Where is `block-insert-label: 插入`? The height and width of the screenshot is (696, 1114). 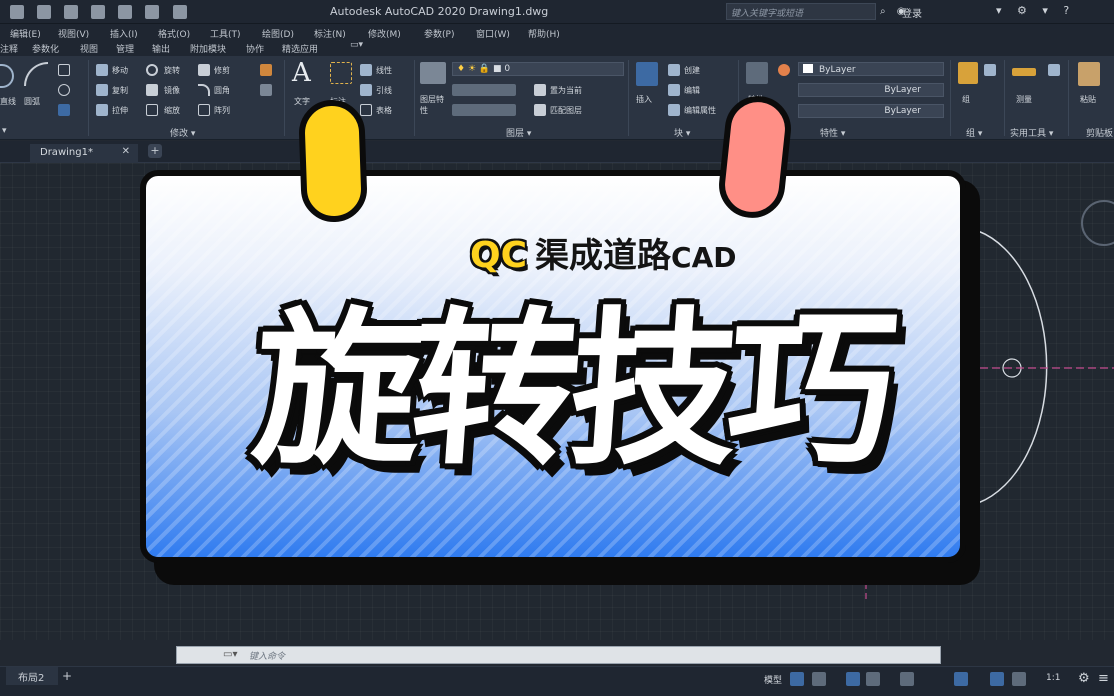
block-insert-label: 插入 is located at coordinates (644, 99).